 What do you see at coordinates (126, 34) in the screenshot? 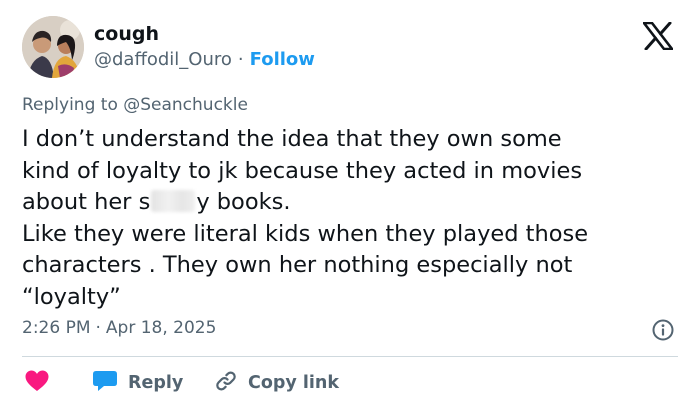
I see `author-display-name: cough` at bounding box center [126, 34].